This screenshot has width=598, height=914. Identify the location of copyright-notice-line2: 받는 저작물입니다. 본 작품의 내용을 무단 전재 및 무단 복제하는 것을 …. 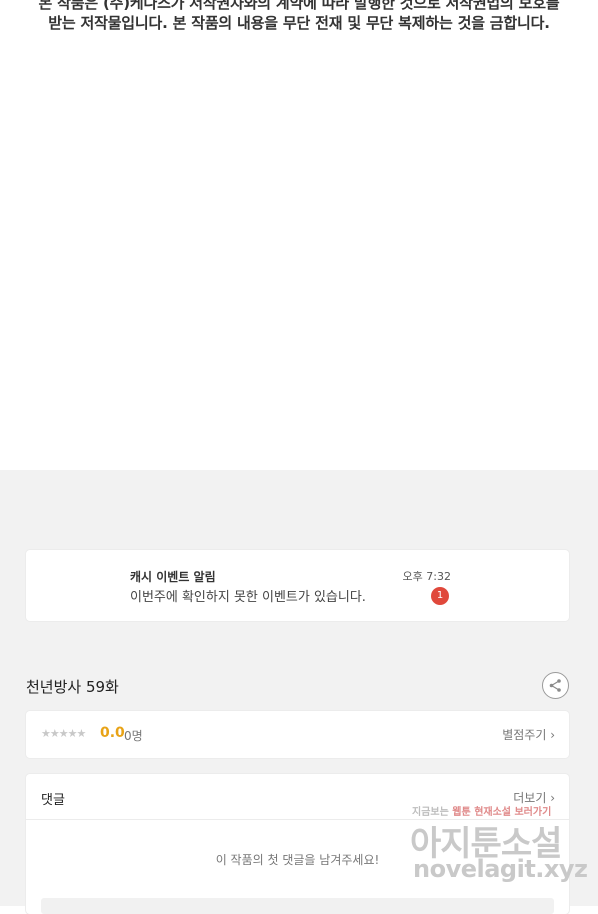
(299, 23).